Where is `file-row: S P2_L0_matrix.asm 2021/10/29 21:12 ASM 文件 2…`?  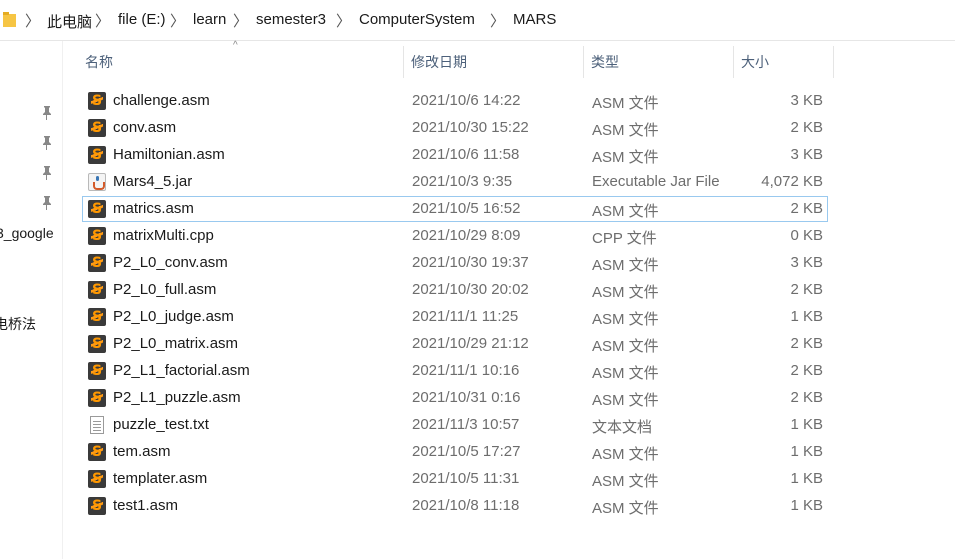 file-row: S P2_L0_matrix.asm 2021/10/29 21:12 ASM 文件 2… is located at coordinates (455, 344).